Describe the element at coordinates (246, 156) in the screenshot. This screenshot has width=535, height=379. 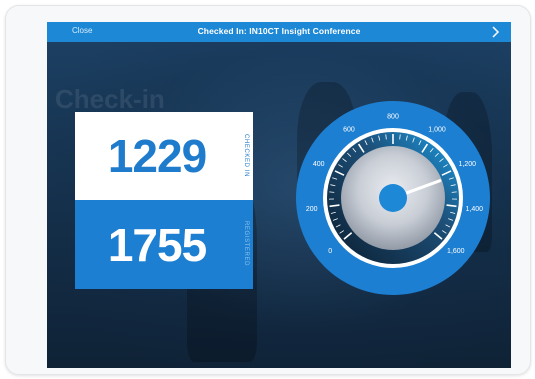
I see `checked-in-label: CHECKED IN` at that location.